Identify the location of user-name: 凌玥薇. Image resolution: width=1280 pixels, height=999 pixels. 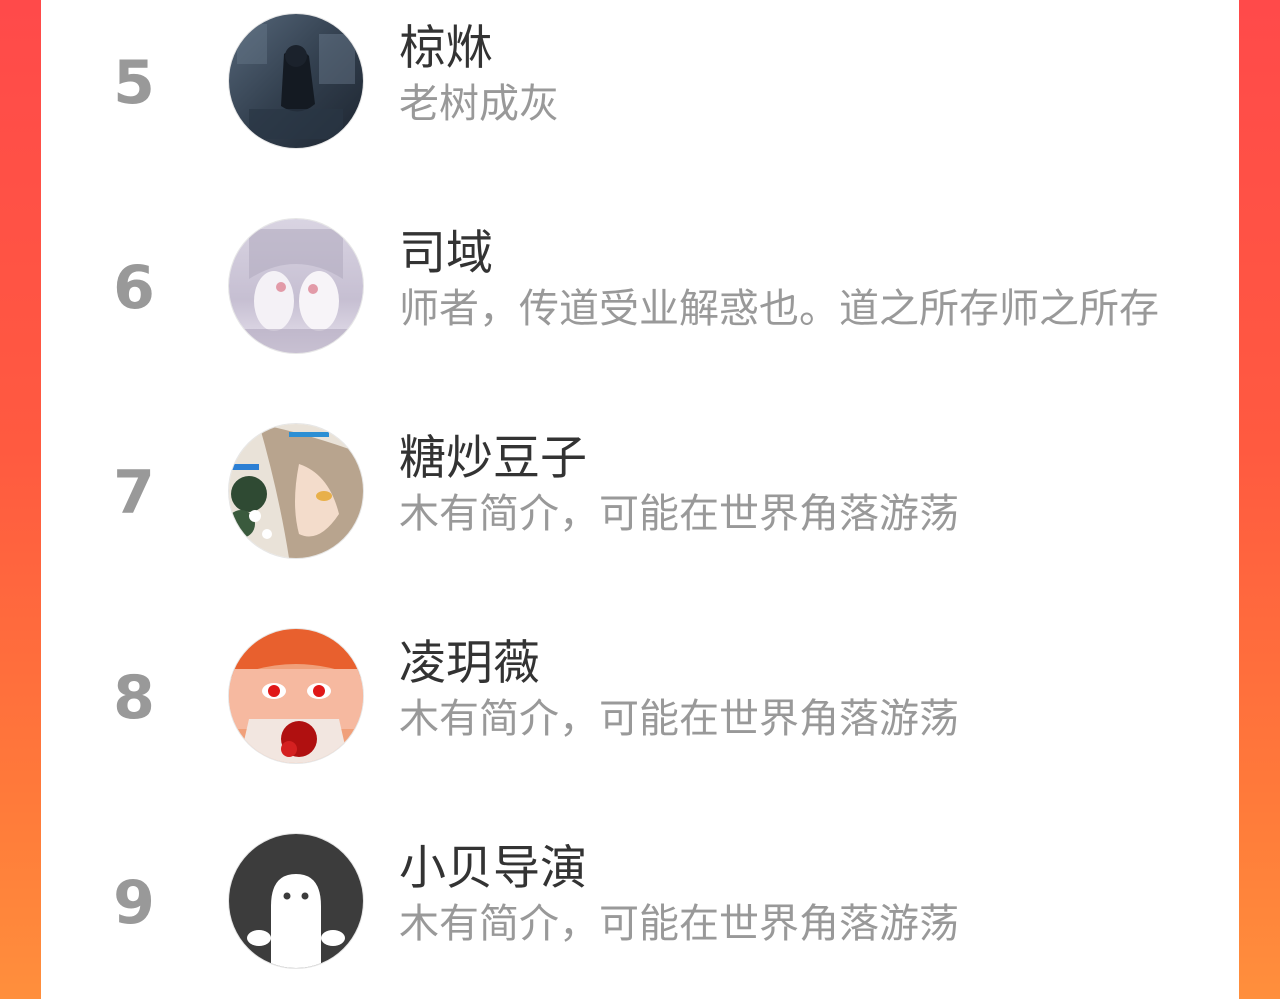
(469, 663).